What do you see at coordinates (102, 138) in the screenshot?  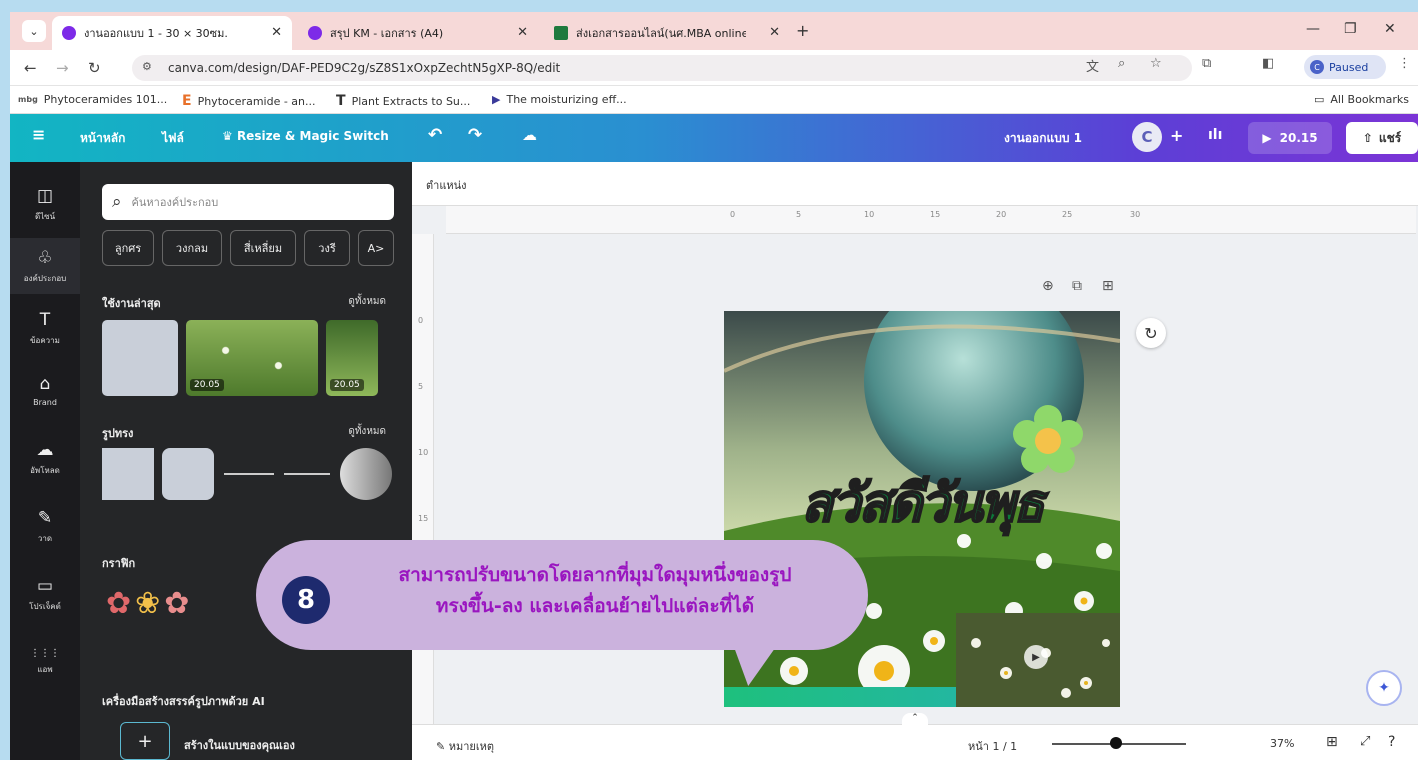 I see `home-link: หน้าหลัก` at bounding box center [102, 138].